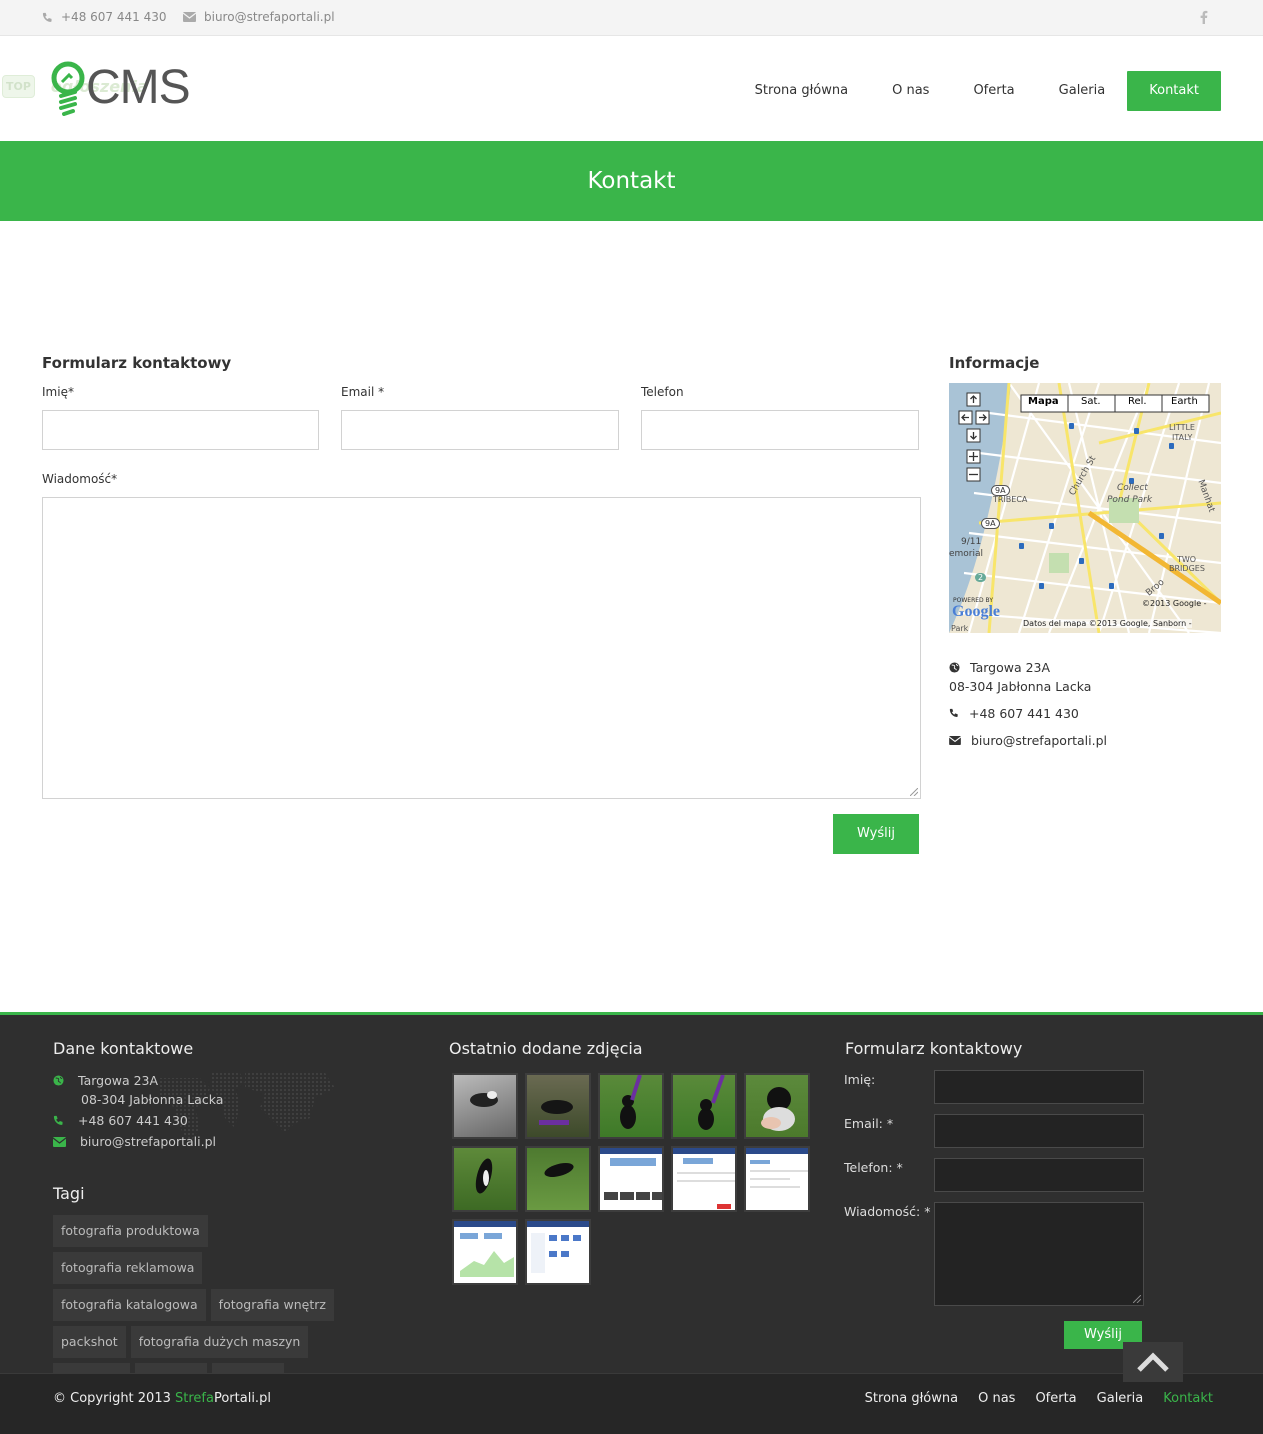 The width and height of the screenshot is (1263, 1434). I want to click on submit-button: Wyślij, so click(876, 834).